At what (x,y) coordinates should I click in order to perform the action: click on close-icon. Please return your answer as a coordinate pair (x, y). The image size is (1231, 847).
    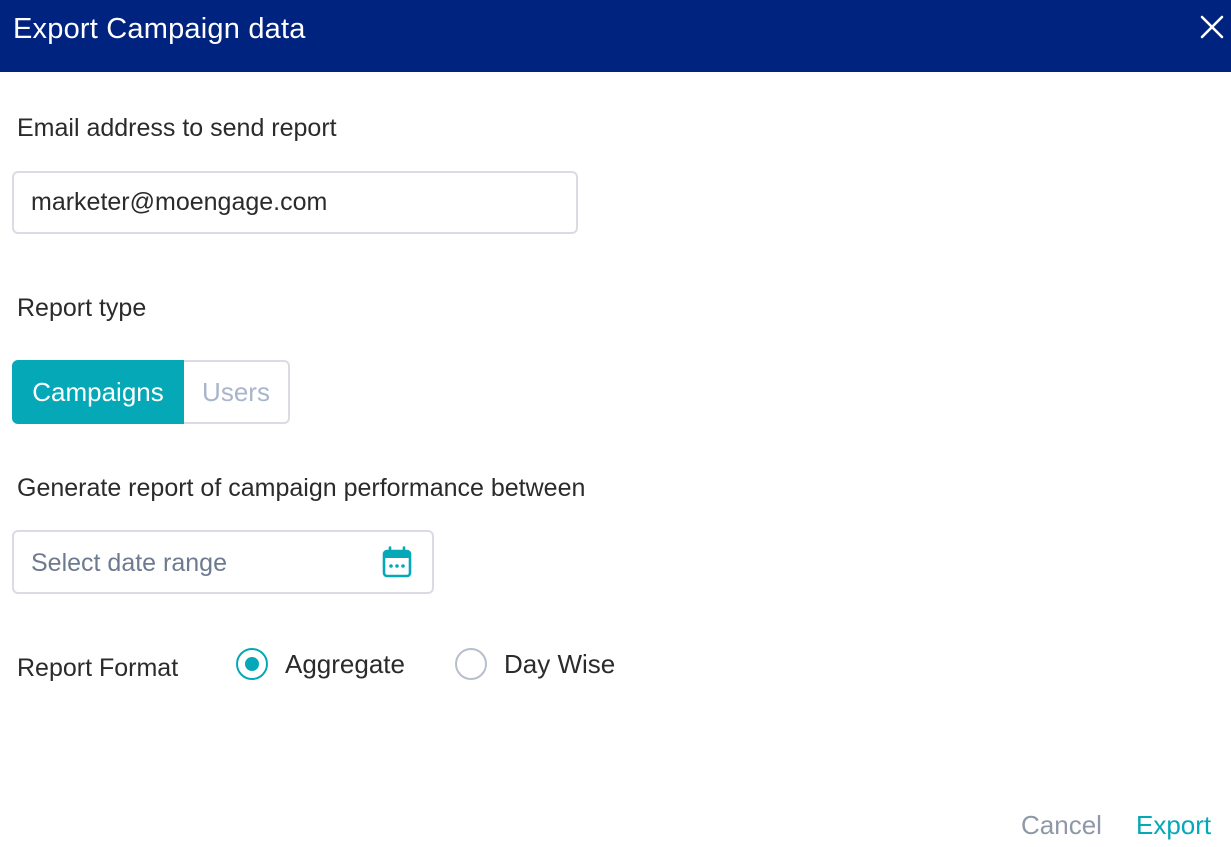
    Looking at the image, I should click on (1212, 27).